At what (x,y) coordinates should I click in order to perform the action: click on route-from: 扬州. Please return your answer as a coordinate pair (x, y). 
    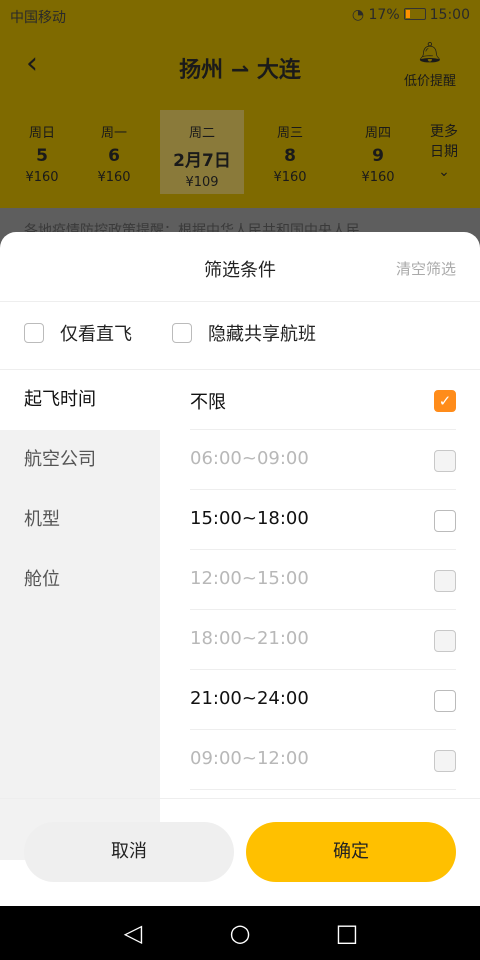
    Looking at the image, I should click on (201, 70).